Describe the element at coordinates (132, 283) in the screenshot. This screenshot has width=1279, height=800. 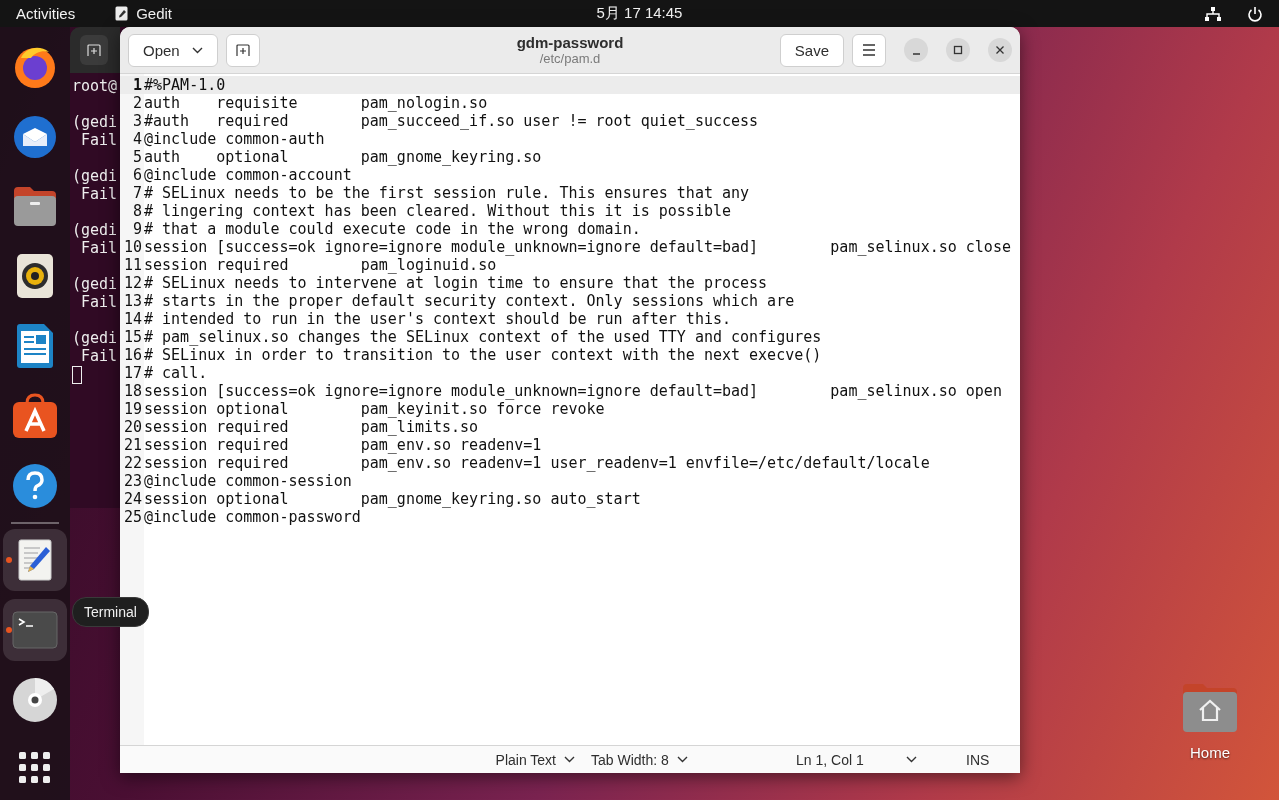
I see `line-number: 12` at that location.